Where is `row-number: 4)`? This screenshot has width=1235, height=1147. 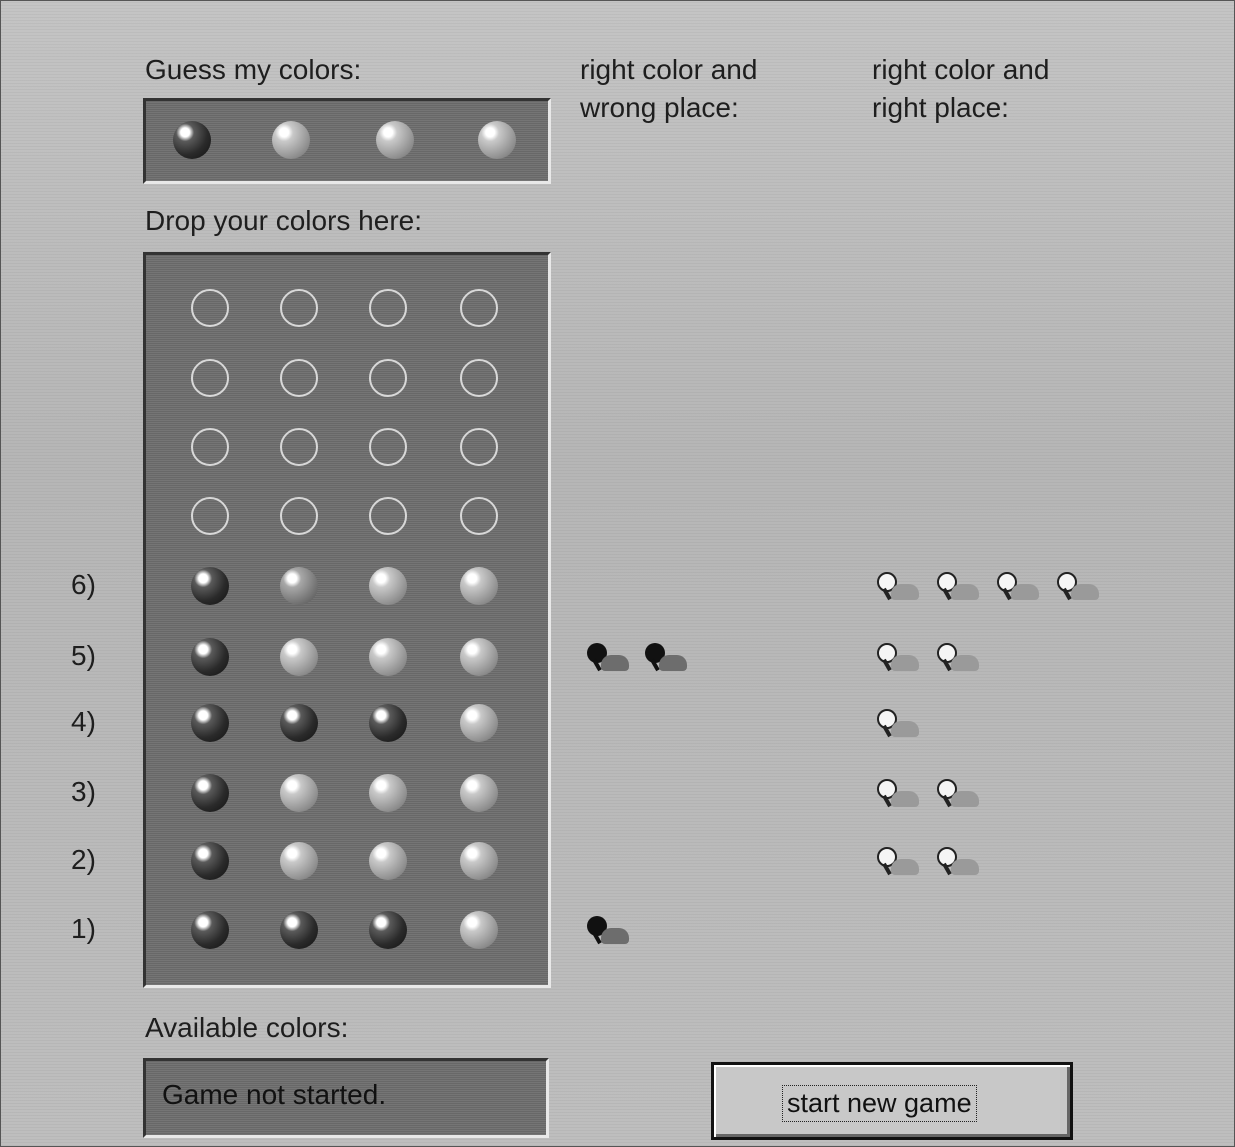 row-number: 4) is located at coordinates (83, 721).